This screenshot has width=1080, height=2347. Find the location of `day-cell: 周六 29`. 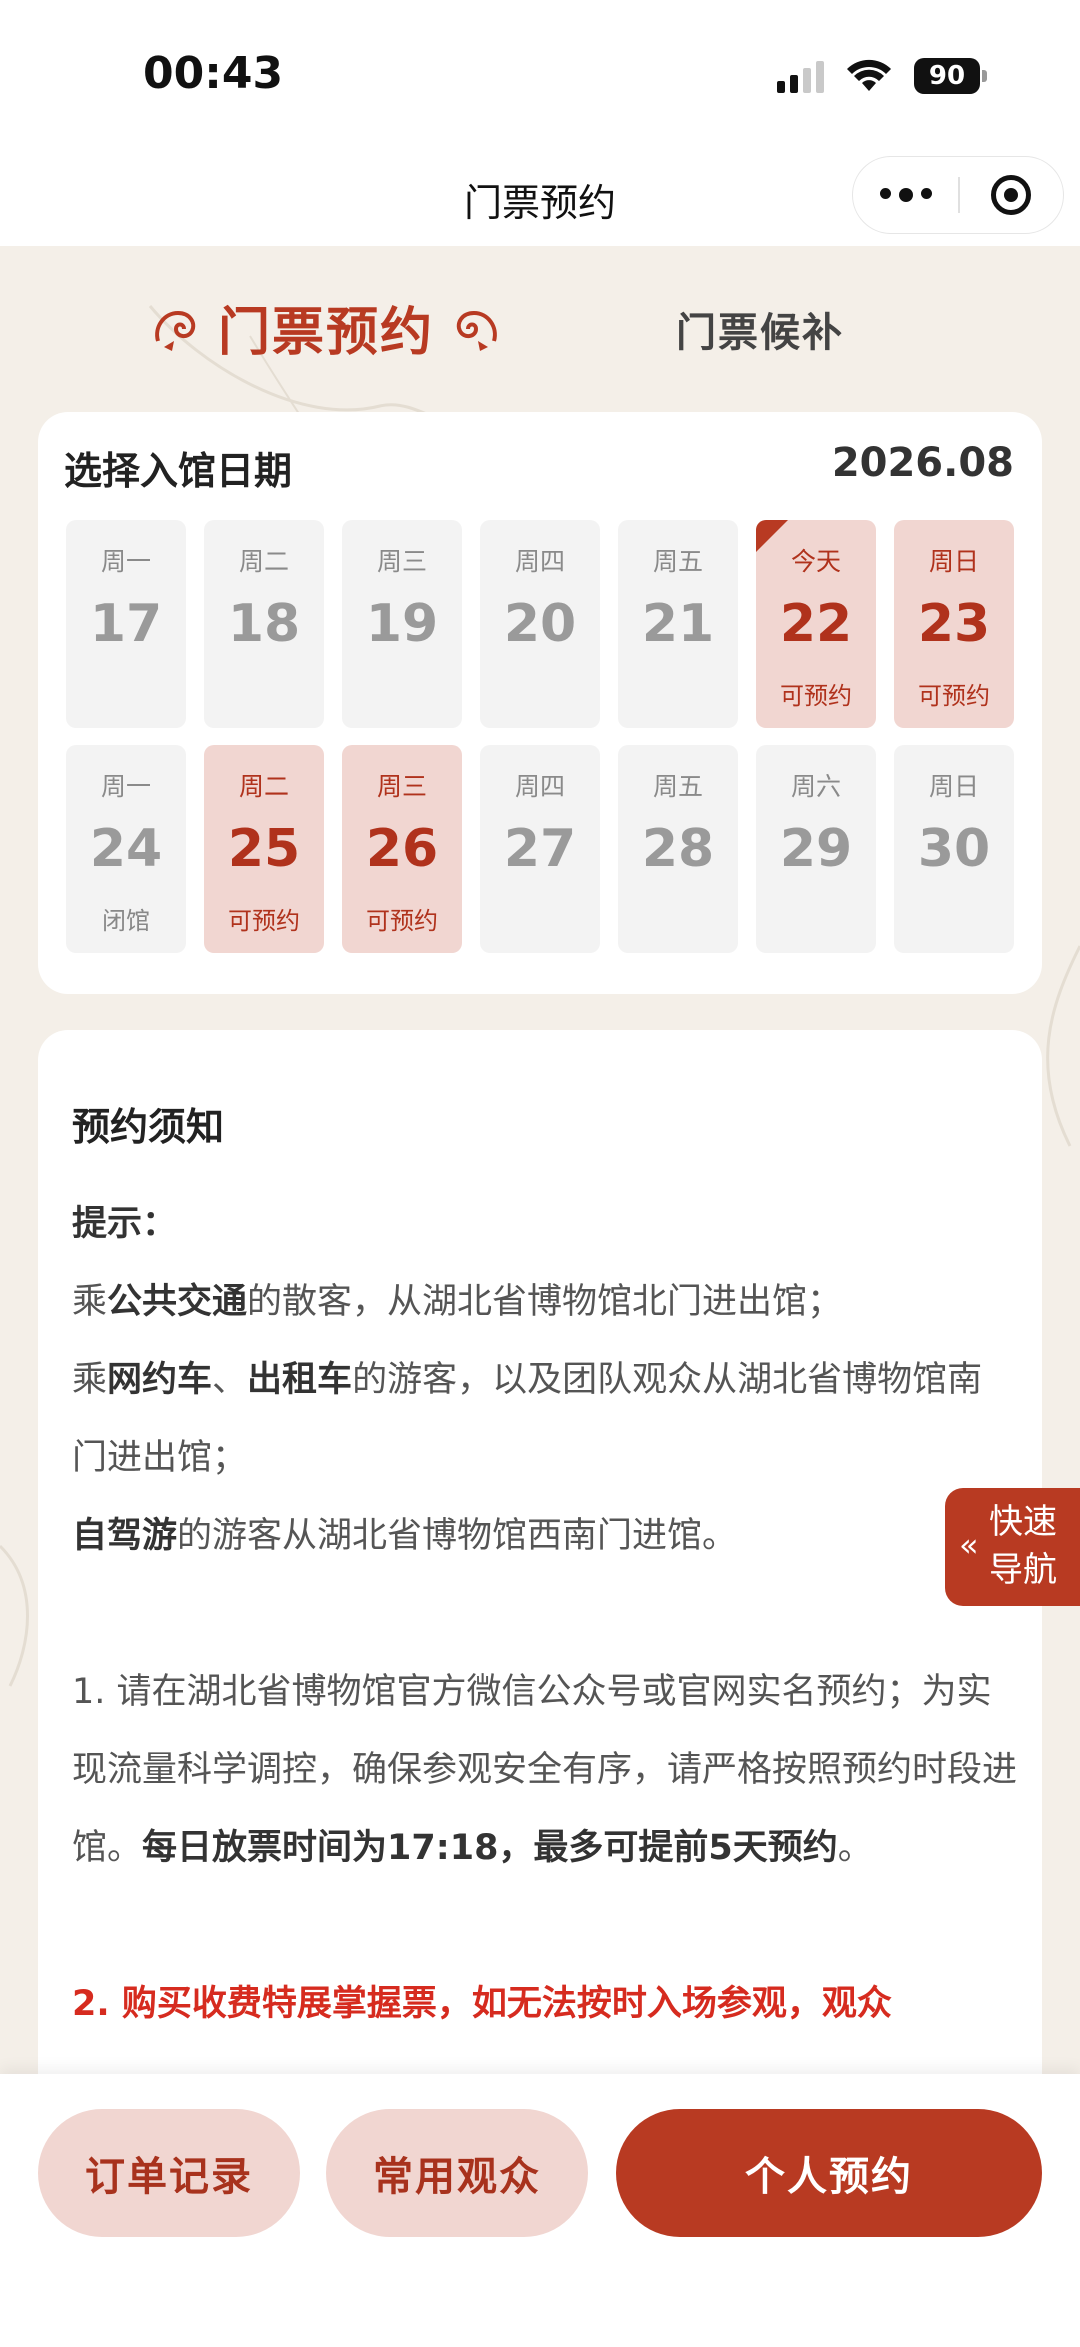

day-cell: 周六 29 is located at coordinates (816, 849).